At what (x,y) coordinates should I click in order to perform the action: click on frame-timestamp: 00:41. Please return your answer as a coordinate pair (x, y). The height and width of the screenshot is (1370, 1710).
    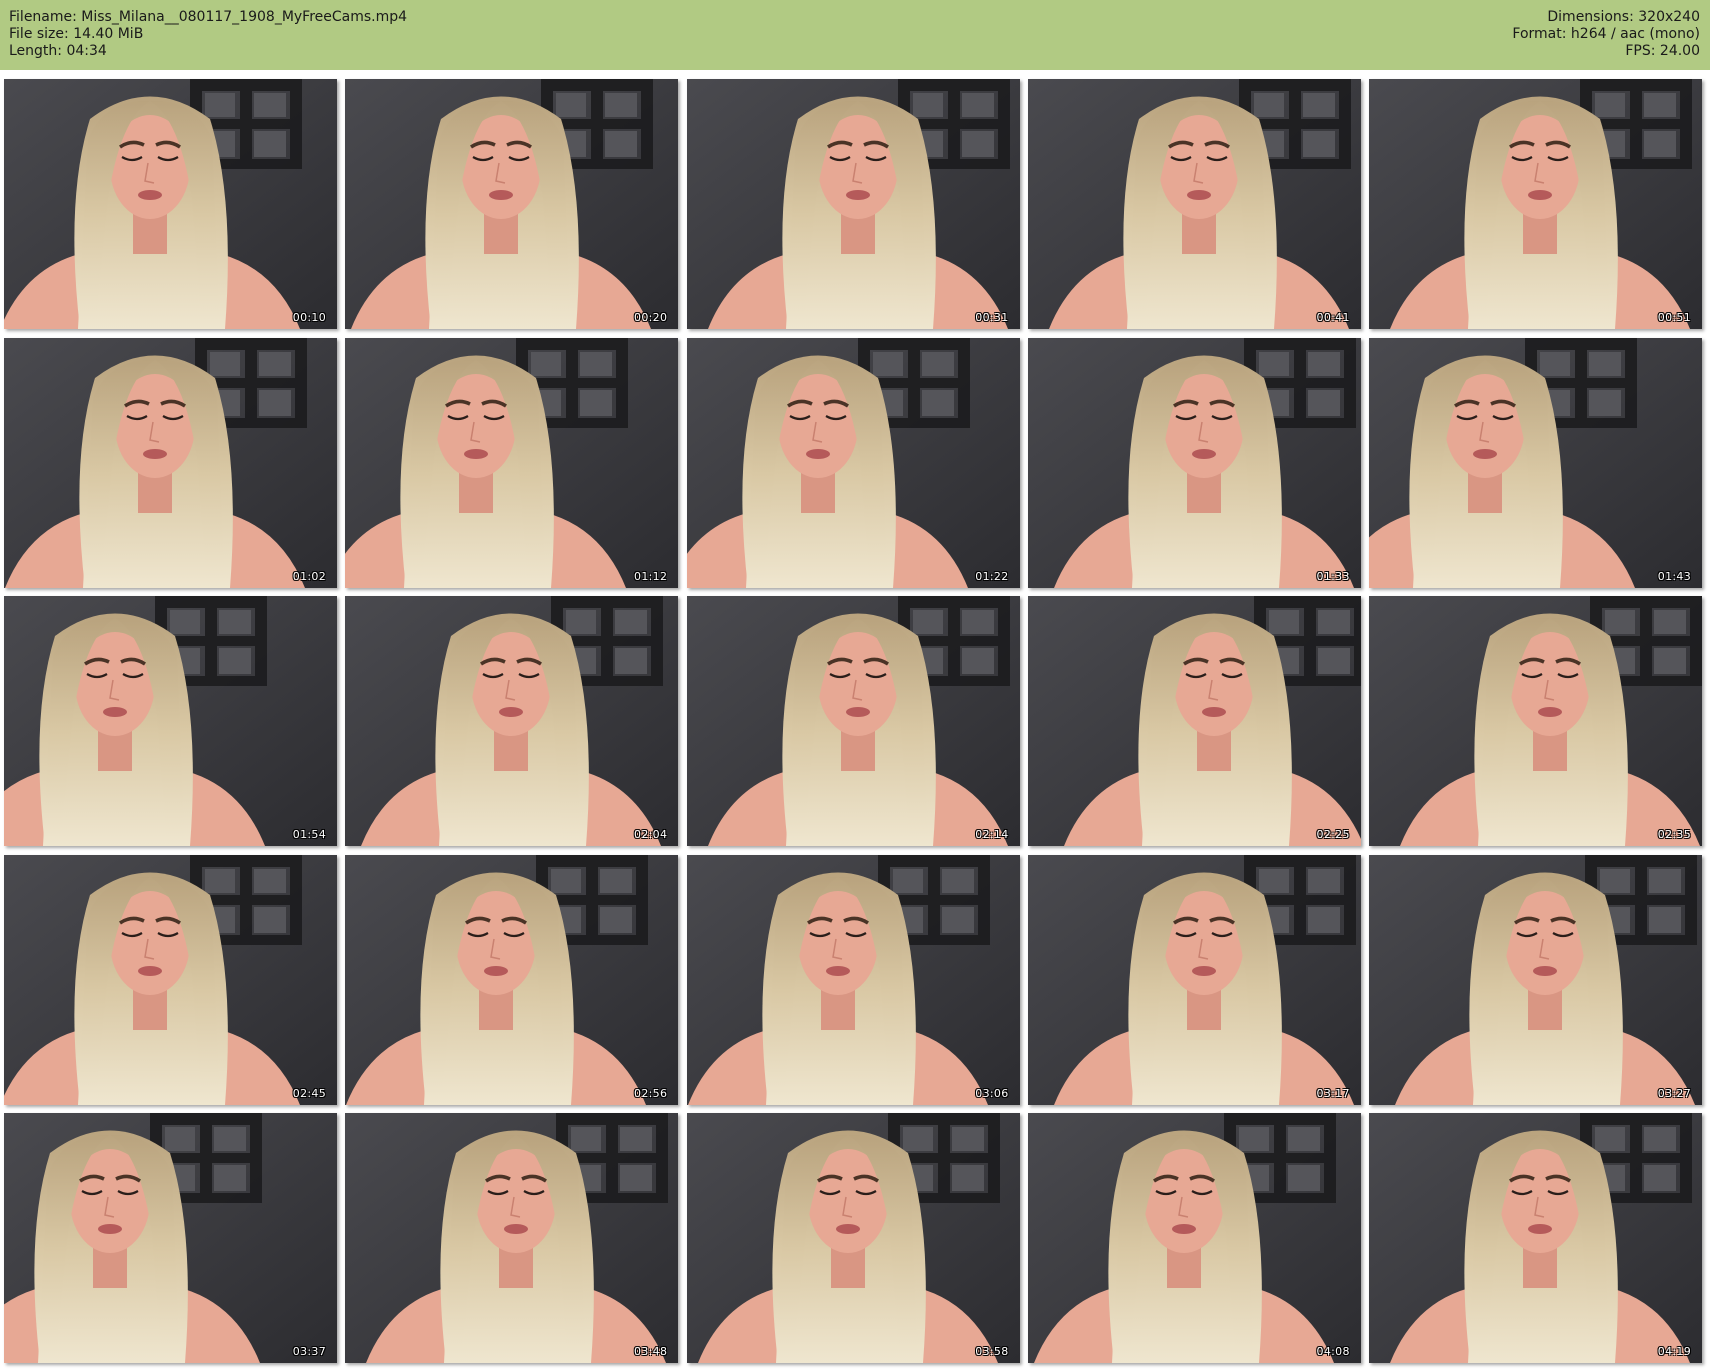
    Looking at the image, I should click on (1333, 317).